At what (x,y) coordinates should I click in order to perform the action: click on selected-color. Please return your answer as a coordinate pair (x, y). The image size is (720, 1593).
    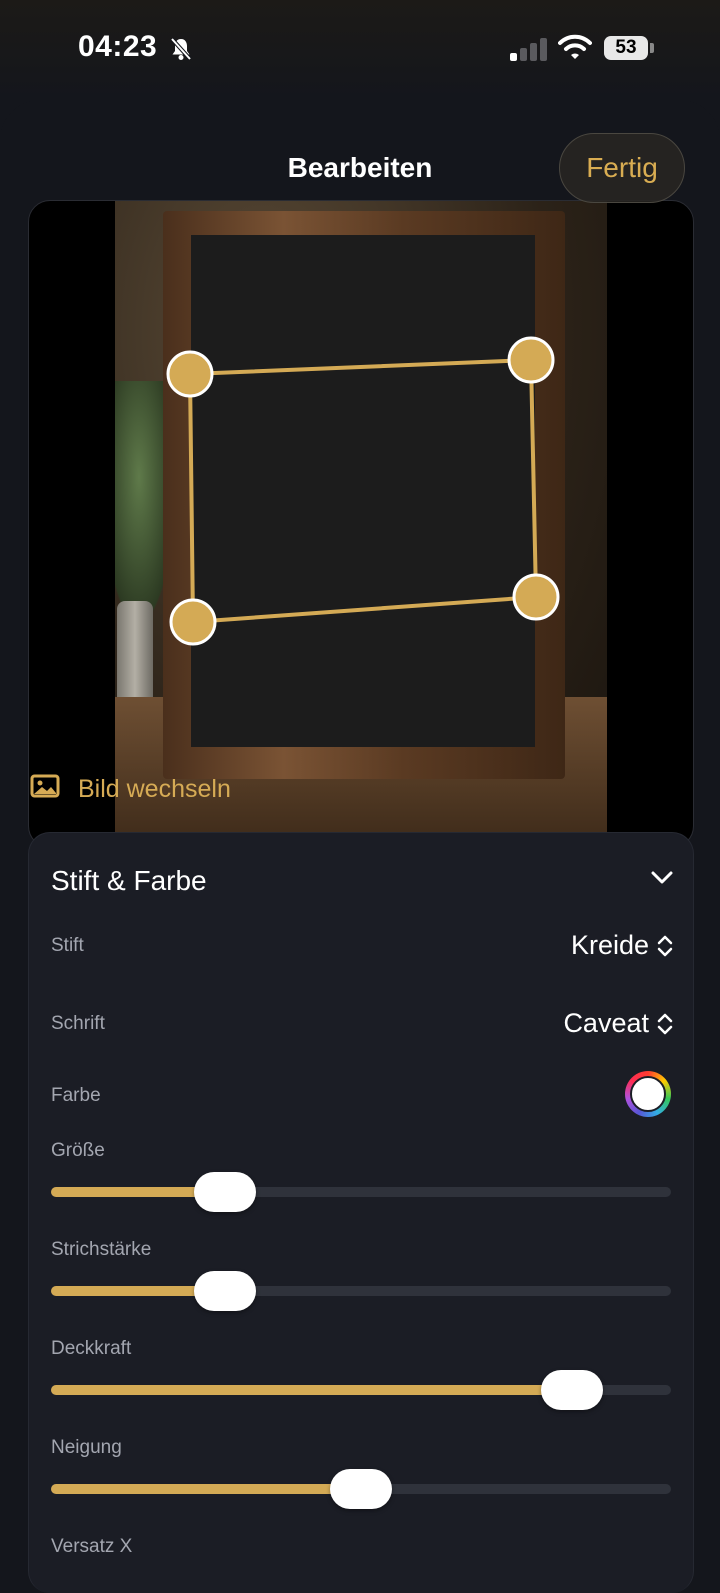
    Looking at the image, I should click on (648, 1094).